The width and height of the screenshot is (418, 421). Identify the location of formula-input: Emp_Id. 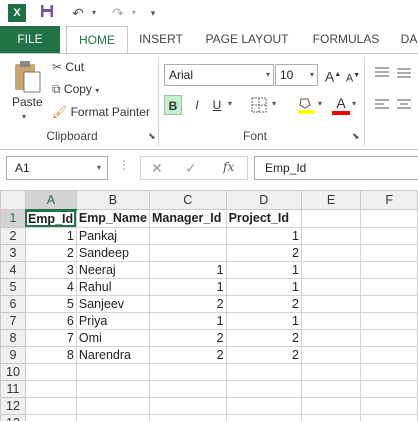
(336, 168).